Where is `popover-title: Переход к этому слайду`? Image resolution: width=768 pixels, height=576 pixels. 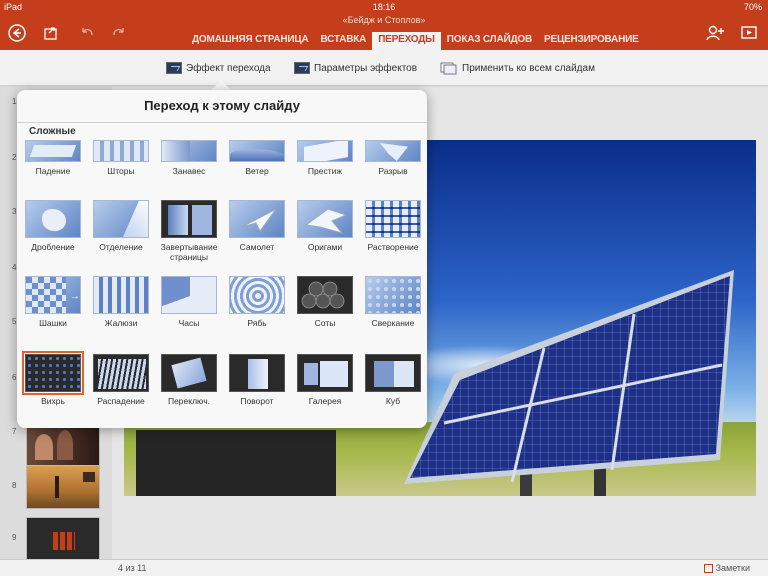 popover-title: Переход к этому слайду is located at coordinates (222, 105).